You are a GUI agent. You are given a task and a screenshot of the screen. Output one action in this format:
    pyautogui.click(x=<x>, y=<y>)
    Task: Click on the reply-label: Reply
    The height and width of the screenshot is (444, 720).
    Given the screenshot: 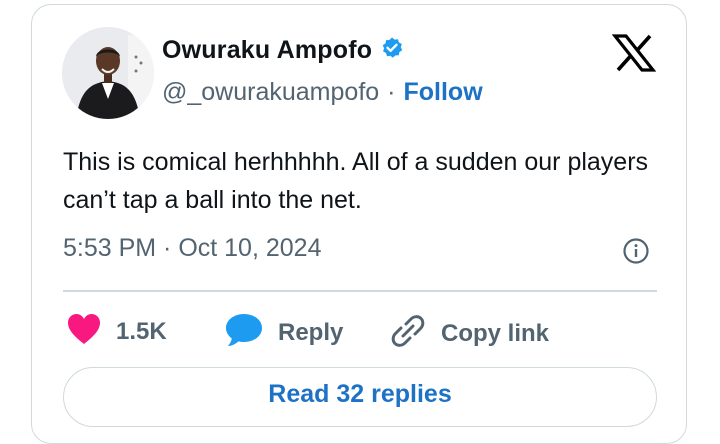 What is the action you would take?
    pyautogui.click(x=311, y=332)
    